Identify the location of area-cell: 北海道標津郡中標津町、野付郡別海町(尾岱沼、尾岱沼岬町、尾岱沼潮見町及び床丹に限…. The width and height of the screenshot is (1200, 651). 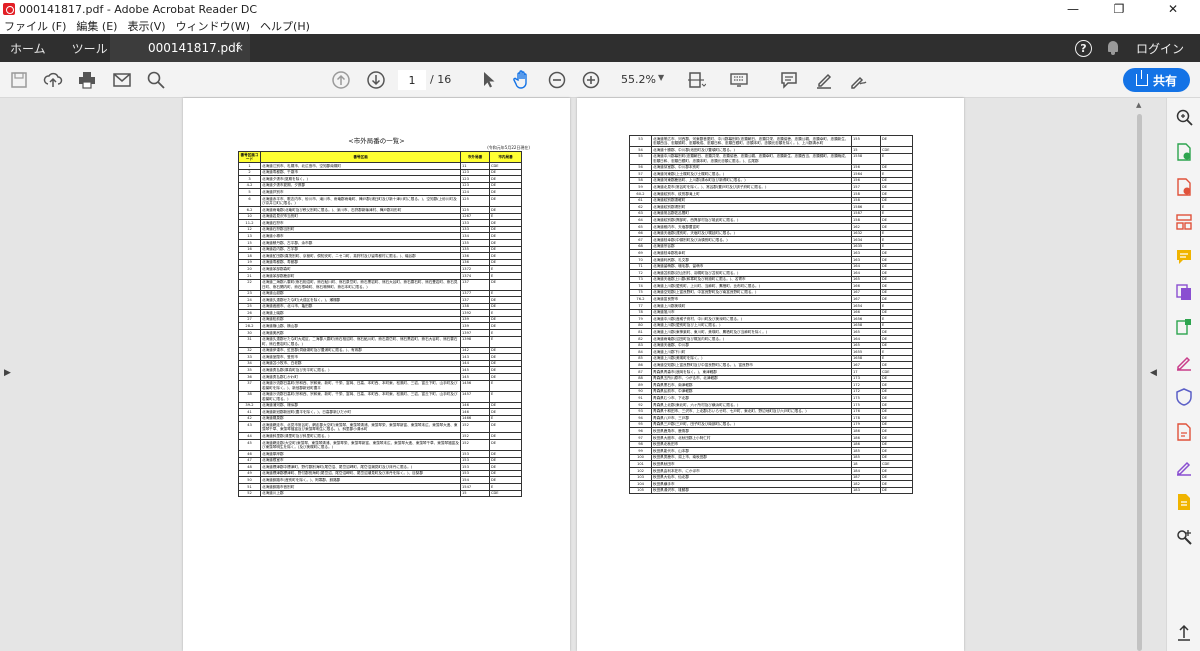
(360, 467).